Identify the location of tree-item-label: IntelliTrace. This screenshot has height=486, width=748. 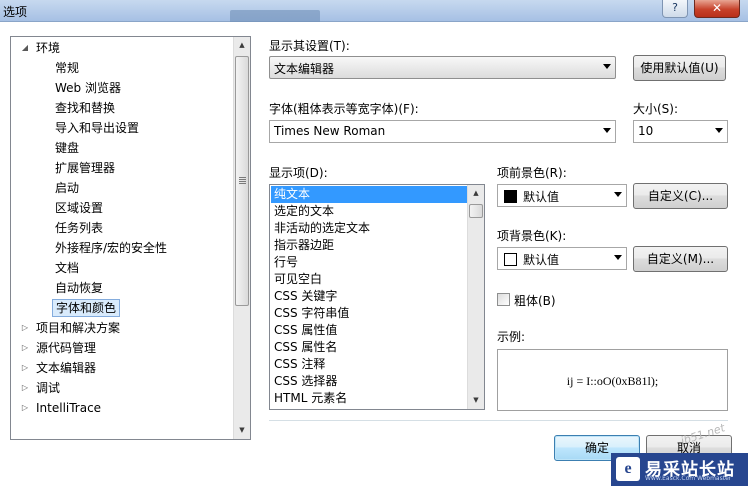
(69, 408).